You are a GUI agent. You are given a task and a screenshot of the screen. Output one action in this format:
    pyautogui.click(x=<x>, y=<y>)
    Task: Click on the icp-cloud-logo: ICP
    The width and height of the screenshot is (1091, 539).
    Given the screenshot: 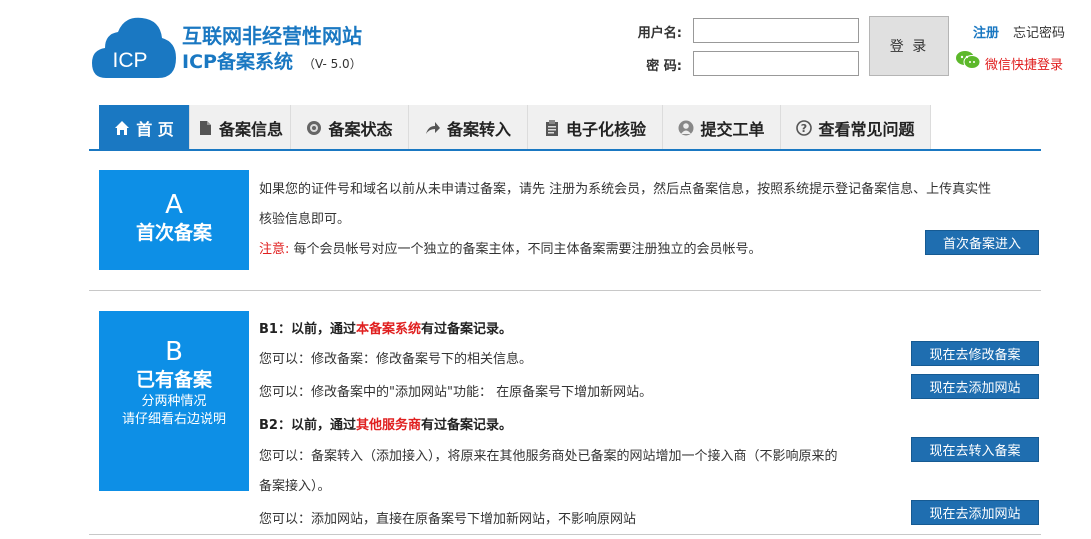 What is the action you would take?
    pyautogui.click(x=134, y=47)
    